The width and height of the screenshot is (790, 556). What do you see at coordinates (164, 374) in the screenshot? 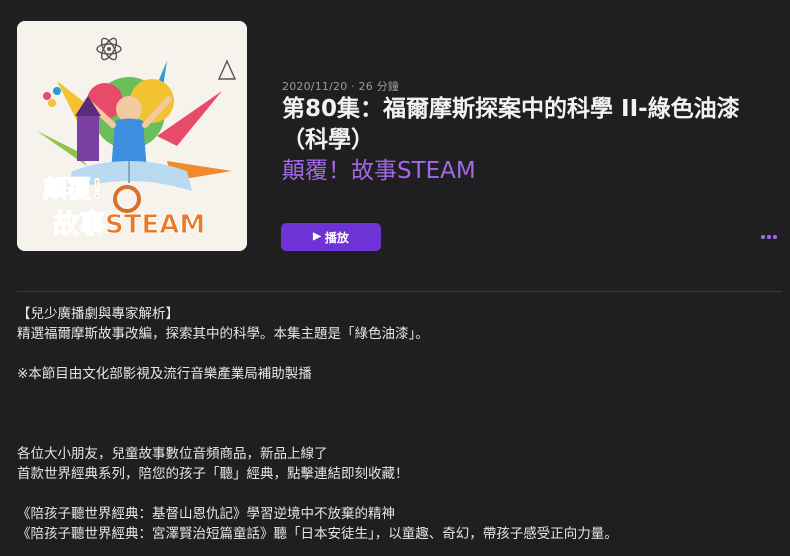
I see `description-line: ※本節目由文化部影視及流行音樂產業局補助製播` at bounding box center [164, 374].